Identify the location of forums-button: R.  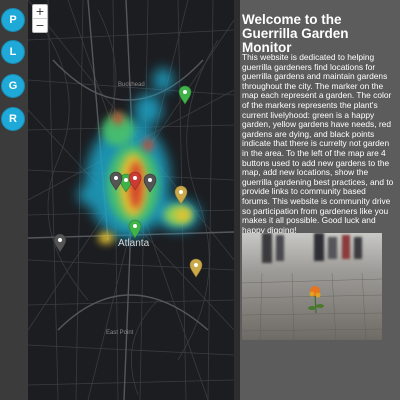
(13, 119).